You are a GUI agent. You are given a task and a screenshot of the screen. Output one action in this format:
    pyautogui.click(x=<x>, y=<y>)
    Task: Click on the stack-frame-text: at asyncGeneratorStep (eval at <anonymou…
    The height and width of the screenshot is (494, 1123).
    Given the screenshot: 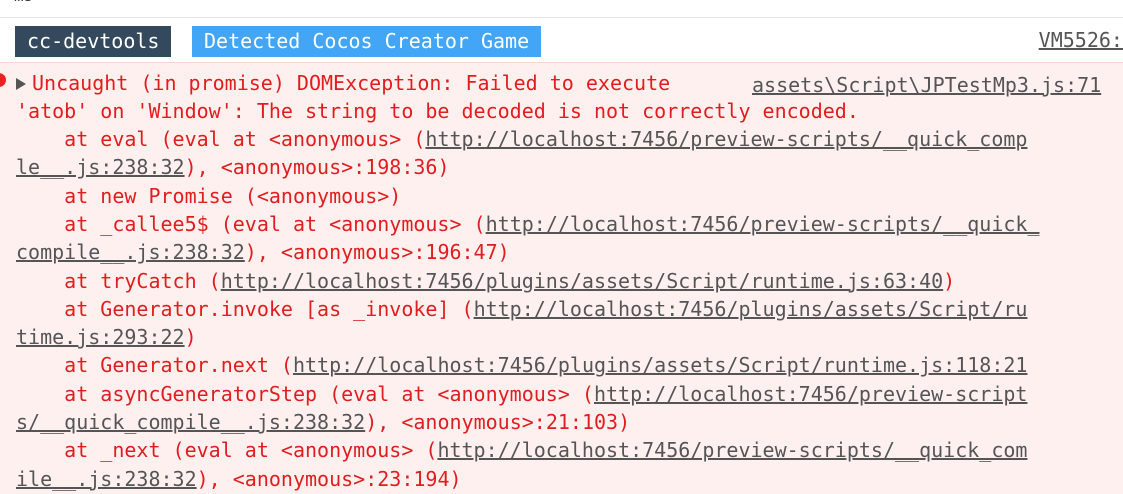 What is the action you would take?
    pyautogui.click(x=305, y=393)
    